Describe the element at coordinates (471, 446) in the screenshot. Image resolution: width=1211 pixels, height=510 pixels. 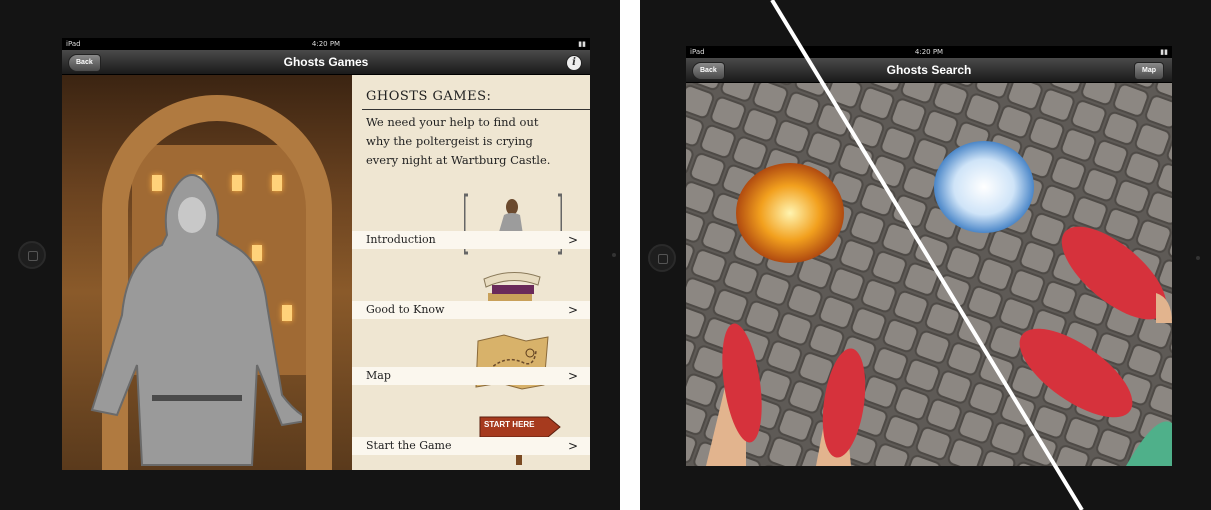
I see `menu-item-start-the-game: Start the Game >` at that location.